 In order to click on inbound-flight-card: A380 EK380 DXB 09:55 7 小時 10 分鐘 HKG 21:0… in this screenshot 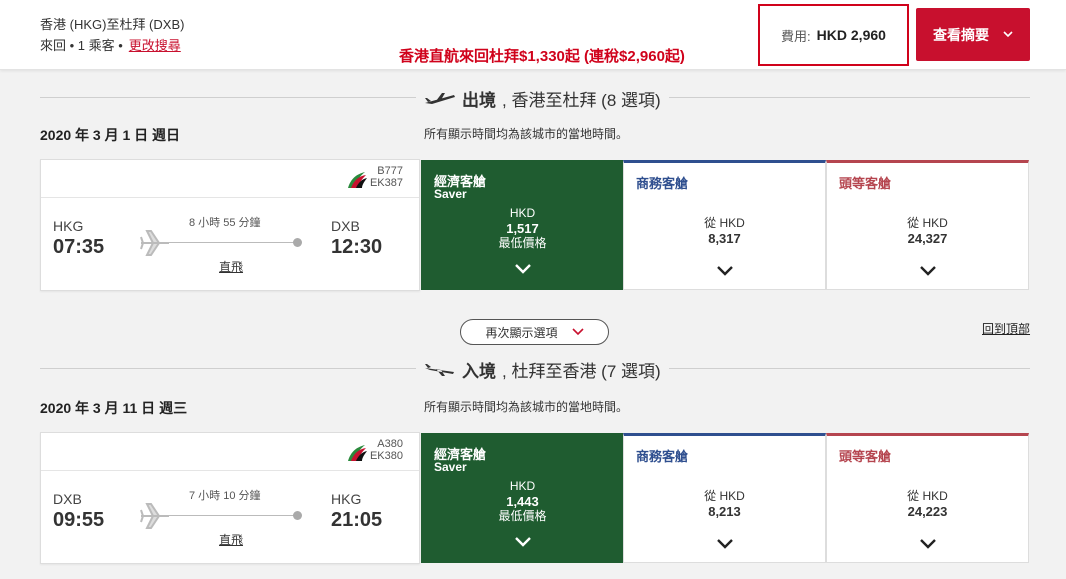, I will do `click(230, 498)`.